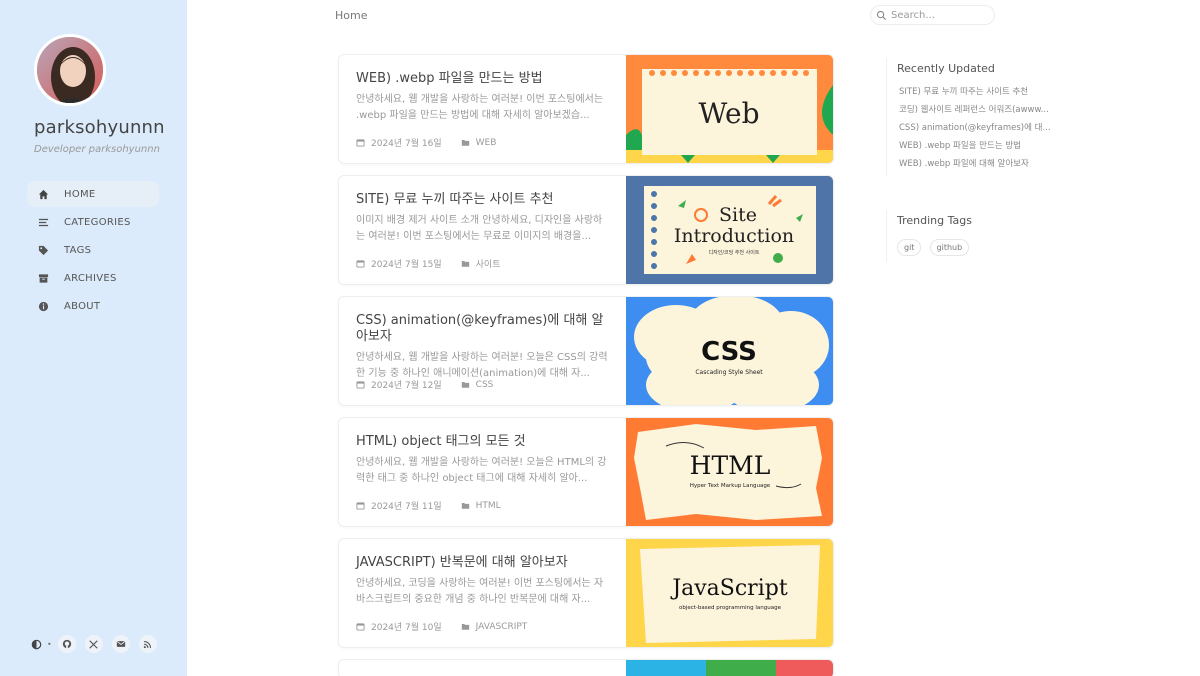 The height and width of the screenshot is (676, 1200). Describe the element at coordinates (78, 250) in the screenshot. I see `nav-label: TAGS` at that location.